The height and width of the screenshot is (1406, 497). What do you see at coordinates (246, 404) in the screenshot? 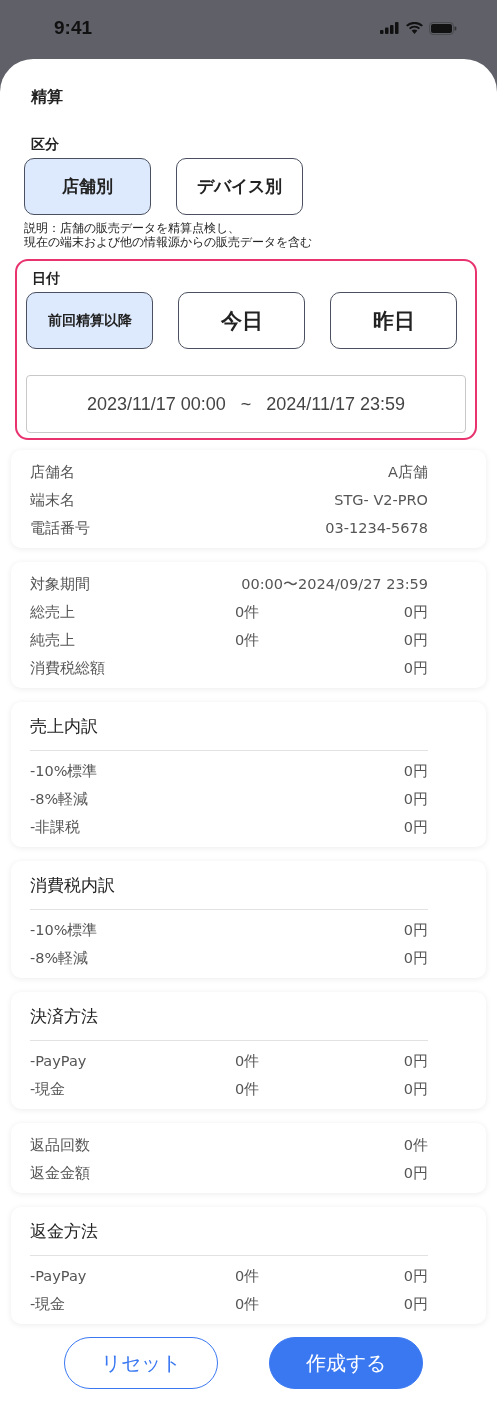
I see `date-range-field: 2023/11/17 00:00 ~ 2024/11/17 23:59` at bounding box center [246, 404].